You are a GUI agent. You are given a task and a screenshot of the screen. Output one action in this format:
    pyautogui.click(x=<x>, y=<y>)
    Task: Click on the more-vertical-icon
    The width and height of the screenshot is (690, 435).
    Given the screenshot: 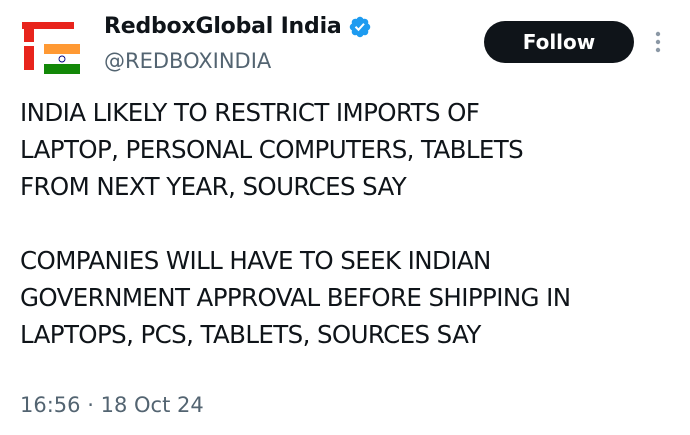 What is the action you would take?
    pyautogui.click(x=658, y=42)
    